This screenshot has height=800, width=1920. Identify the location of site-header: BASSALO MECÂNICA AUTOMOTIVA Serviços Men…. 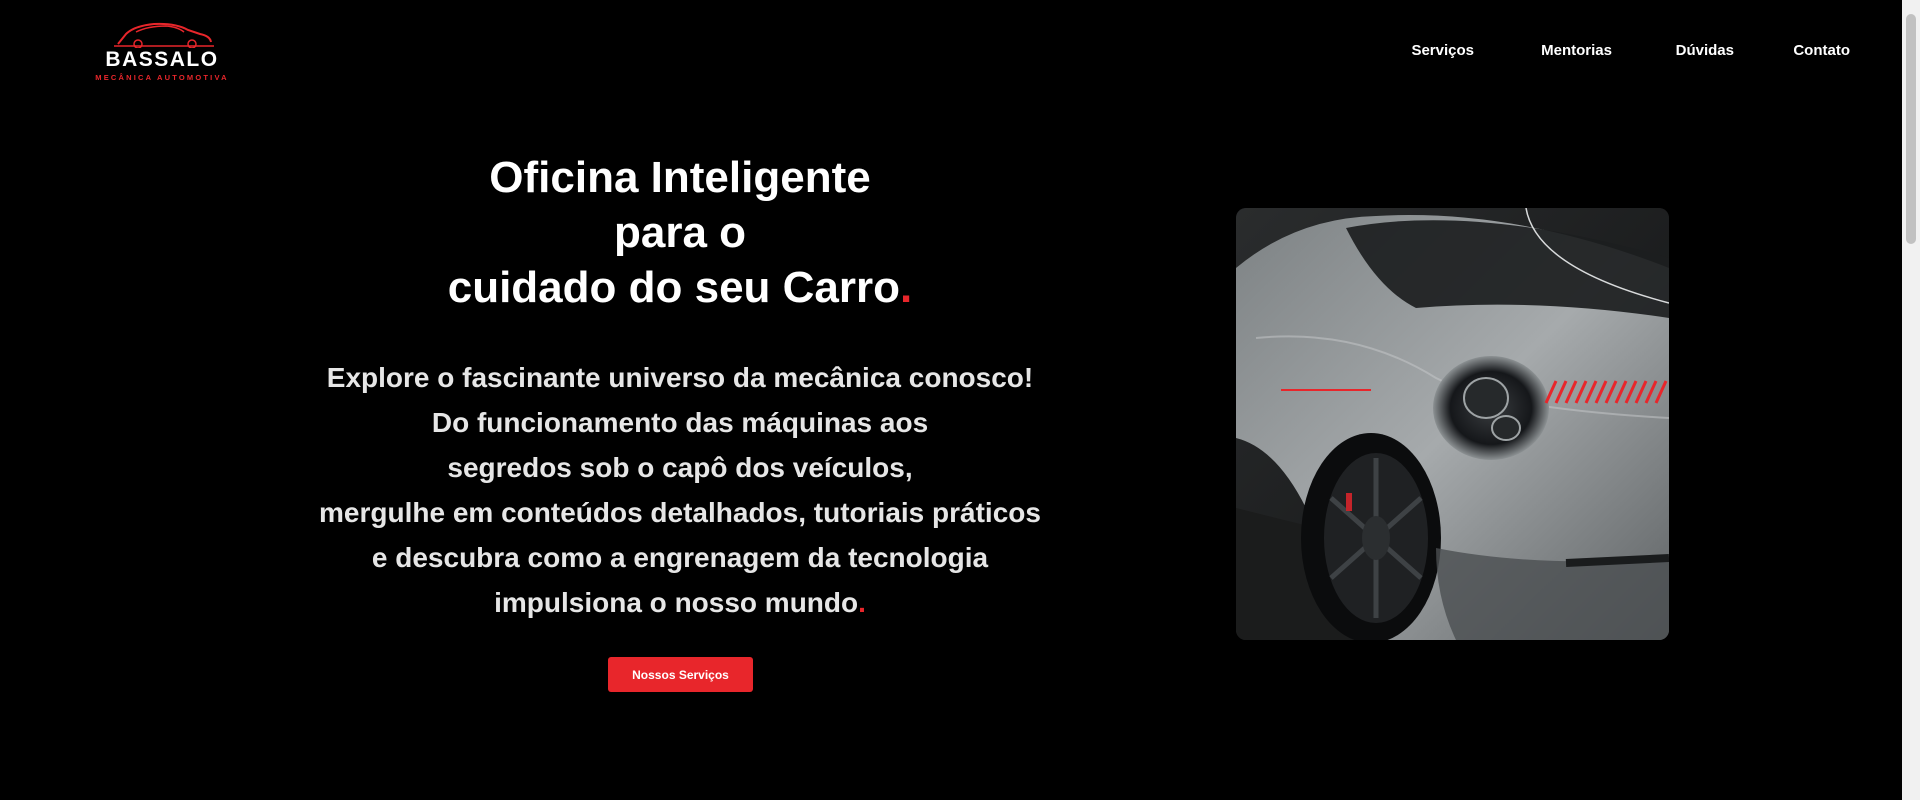
(951, 50).